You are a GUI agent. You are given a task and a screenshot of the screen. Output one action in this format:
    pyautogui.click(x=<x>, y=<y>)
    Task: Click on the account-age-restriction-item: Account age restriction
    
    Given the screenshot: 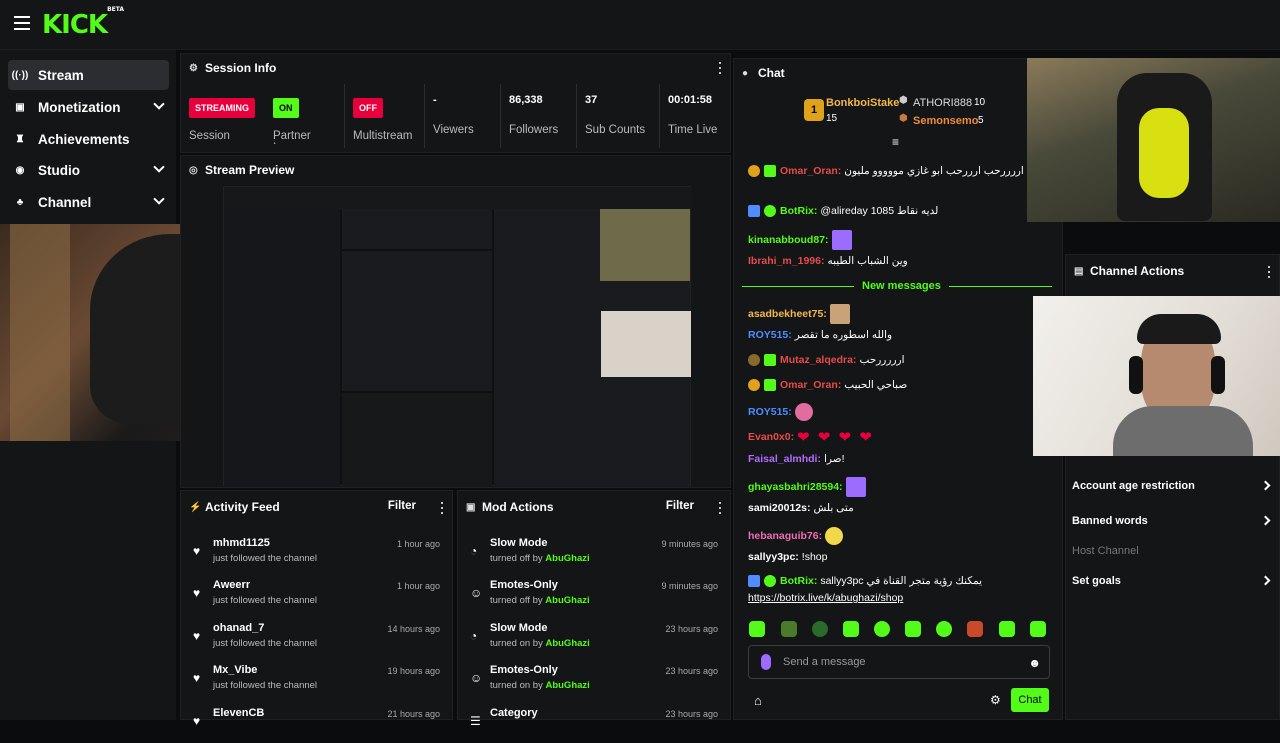 What is the action you would take?
    pyautogui.click(x=1174, y=486)
    